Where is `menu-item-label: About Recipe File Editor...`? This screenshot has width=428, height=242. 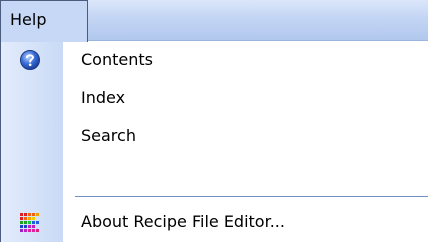 menu-item-label: About Recipe File Editor... is located at coordinates (183, 221).